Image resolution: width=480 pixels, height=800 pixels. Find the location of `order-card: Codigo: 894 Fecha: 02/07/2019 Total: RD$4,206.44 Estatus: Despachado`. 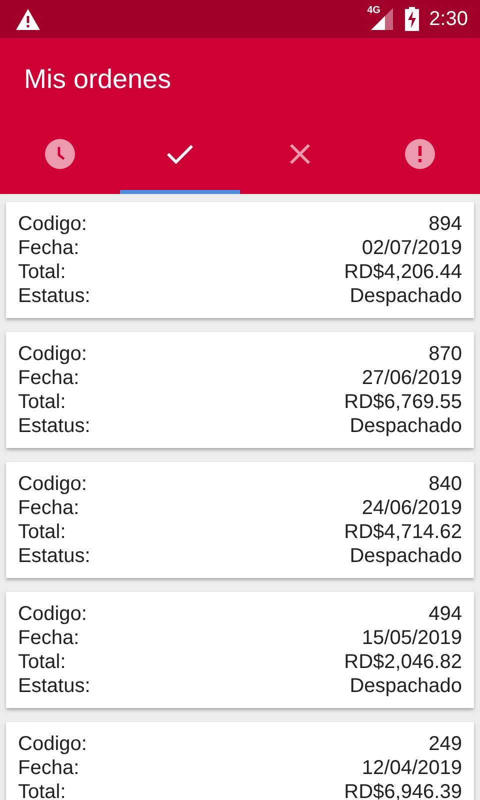

order-card: Codigo: 894 Fecha: 02/07/2019 Total: RD$4,206.44 Estatus: Despachado is located at coordinates (240, 260).